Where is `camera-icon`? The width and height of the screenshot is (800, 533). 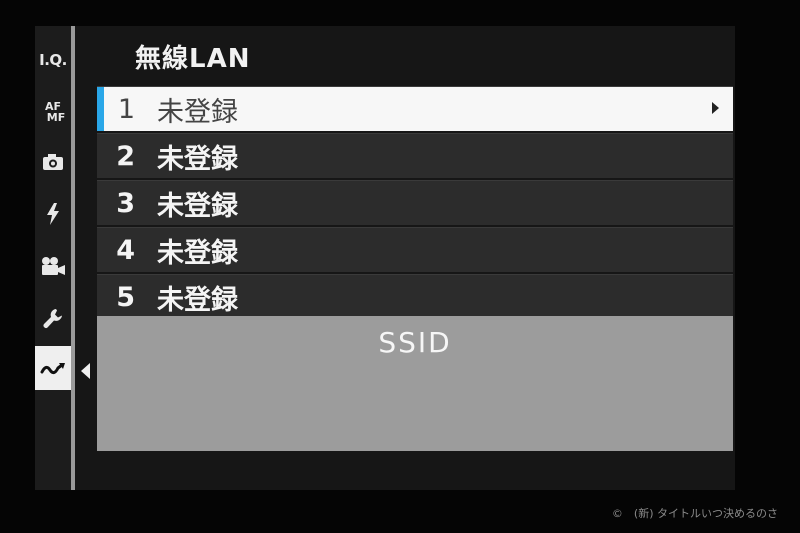
camera-icon is located at coordinates (53, 162).